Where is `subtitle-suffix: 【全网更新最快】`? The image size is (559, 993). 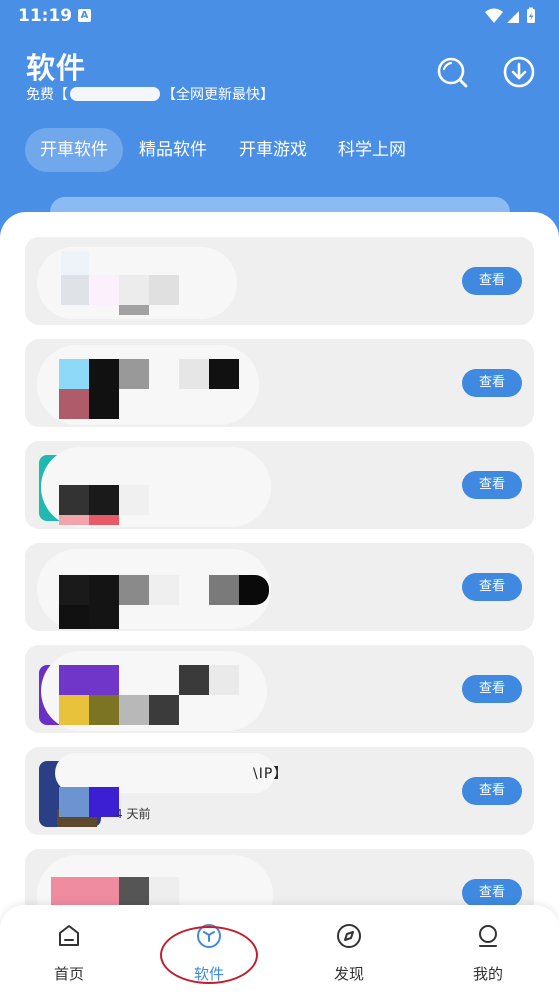 subtitle-suffix: 【全网更新最快】 is located at coordinates (218, 95).